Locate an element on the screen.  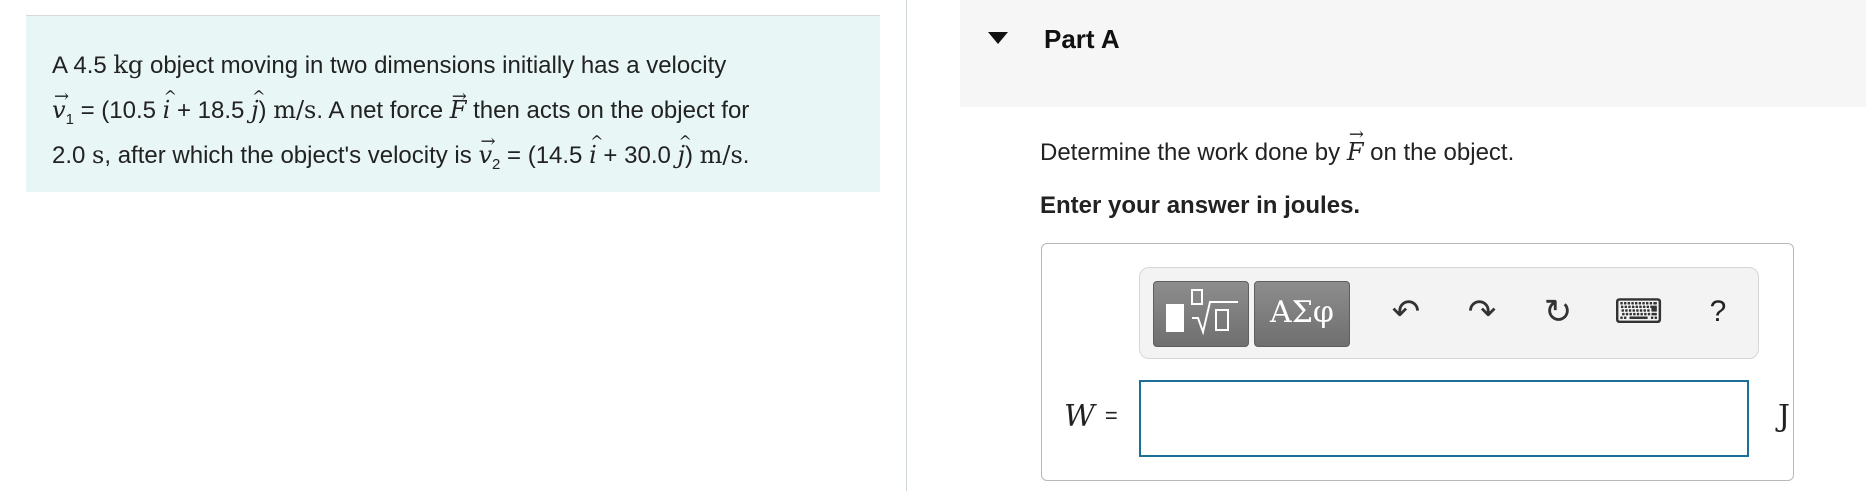
problem-text: then acts on the object for is located at coordinates (608, 110).